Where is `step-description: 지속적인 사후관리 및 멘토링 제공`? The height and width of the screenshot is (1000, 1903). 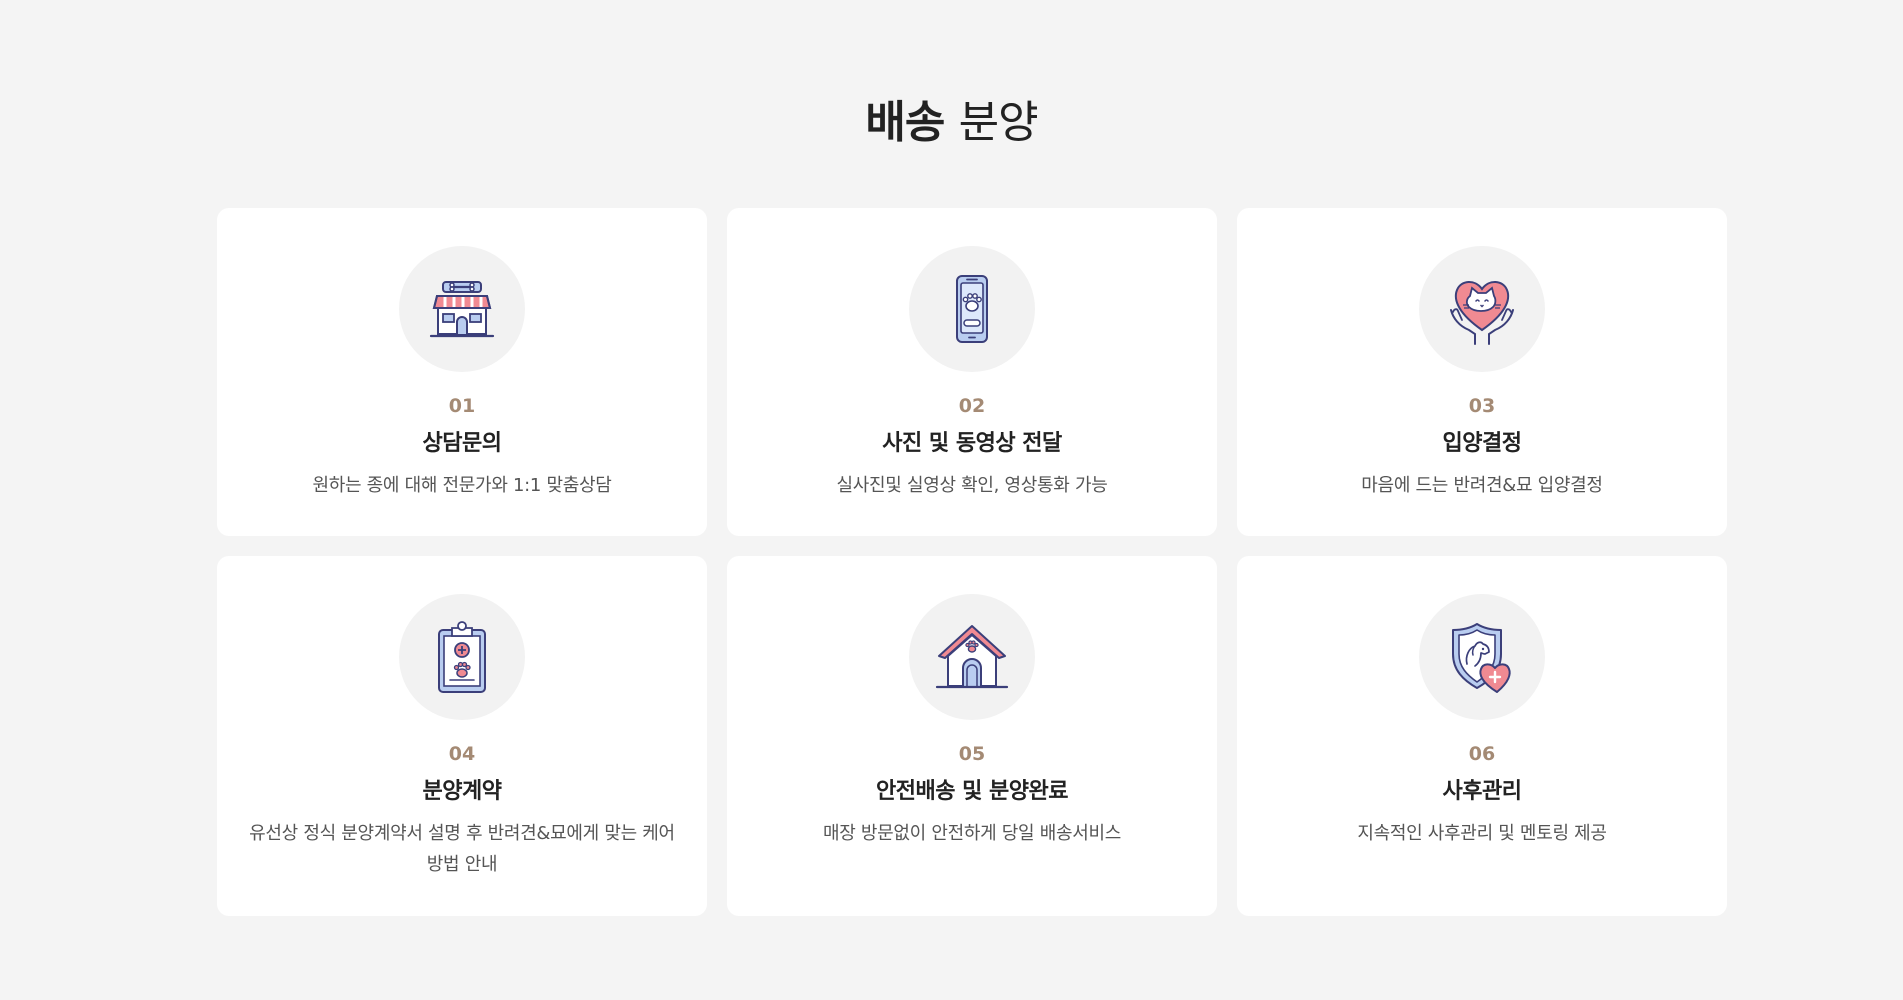
step-description: 지속적인 사후관리 및 멘토링 제공 is located at coordinates (1482, 833).